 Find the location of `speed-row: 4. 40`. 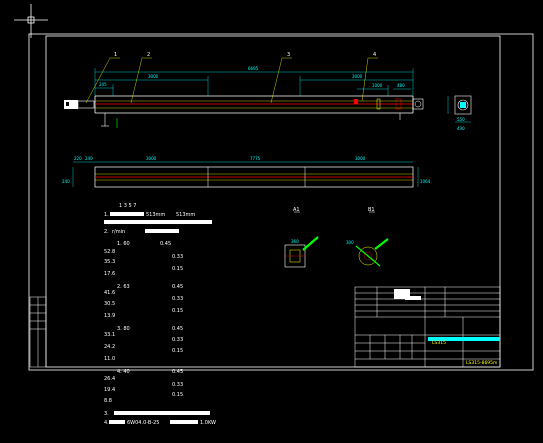

speed-row: 4. 40 is located at coordinates (123, 372).